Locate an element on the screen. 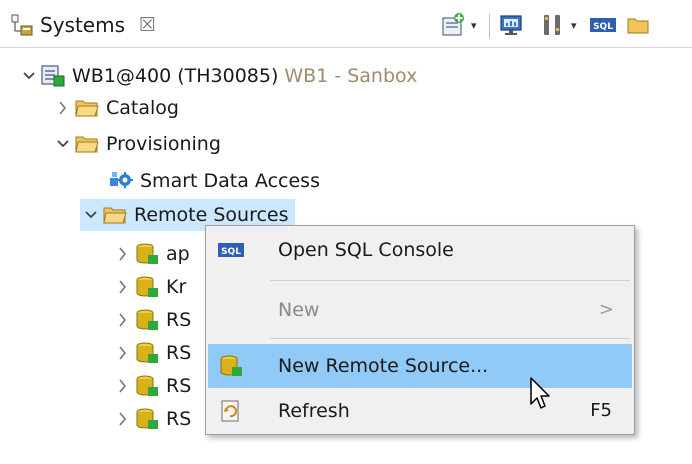  open-folder-button is located at coordinates (639, 25).